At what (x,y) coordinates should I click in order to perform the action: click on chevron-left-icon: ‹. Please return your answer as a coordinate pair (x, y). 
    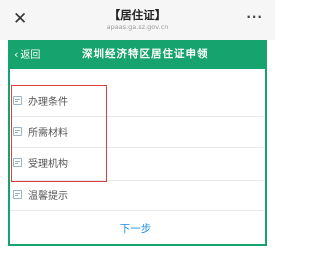
    Looking at the image, I should click on (16, 54).